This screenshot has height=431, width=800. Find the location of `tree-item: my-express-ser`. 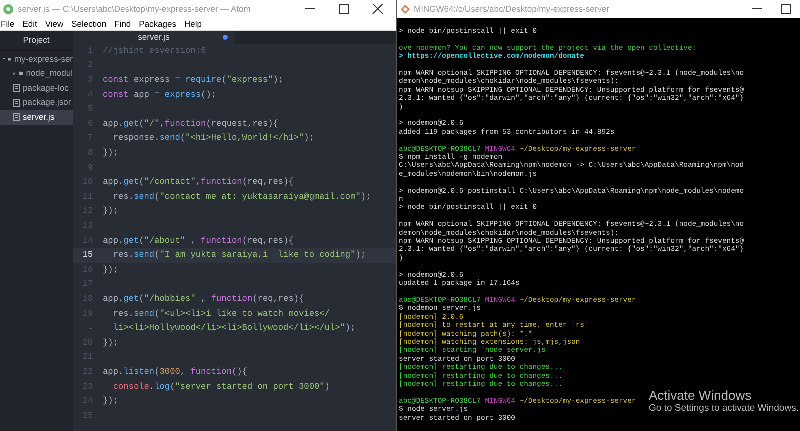

tree-item: my-express-ser is located at coordinates (36, 59).